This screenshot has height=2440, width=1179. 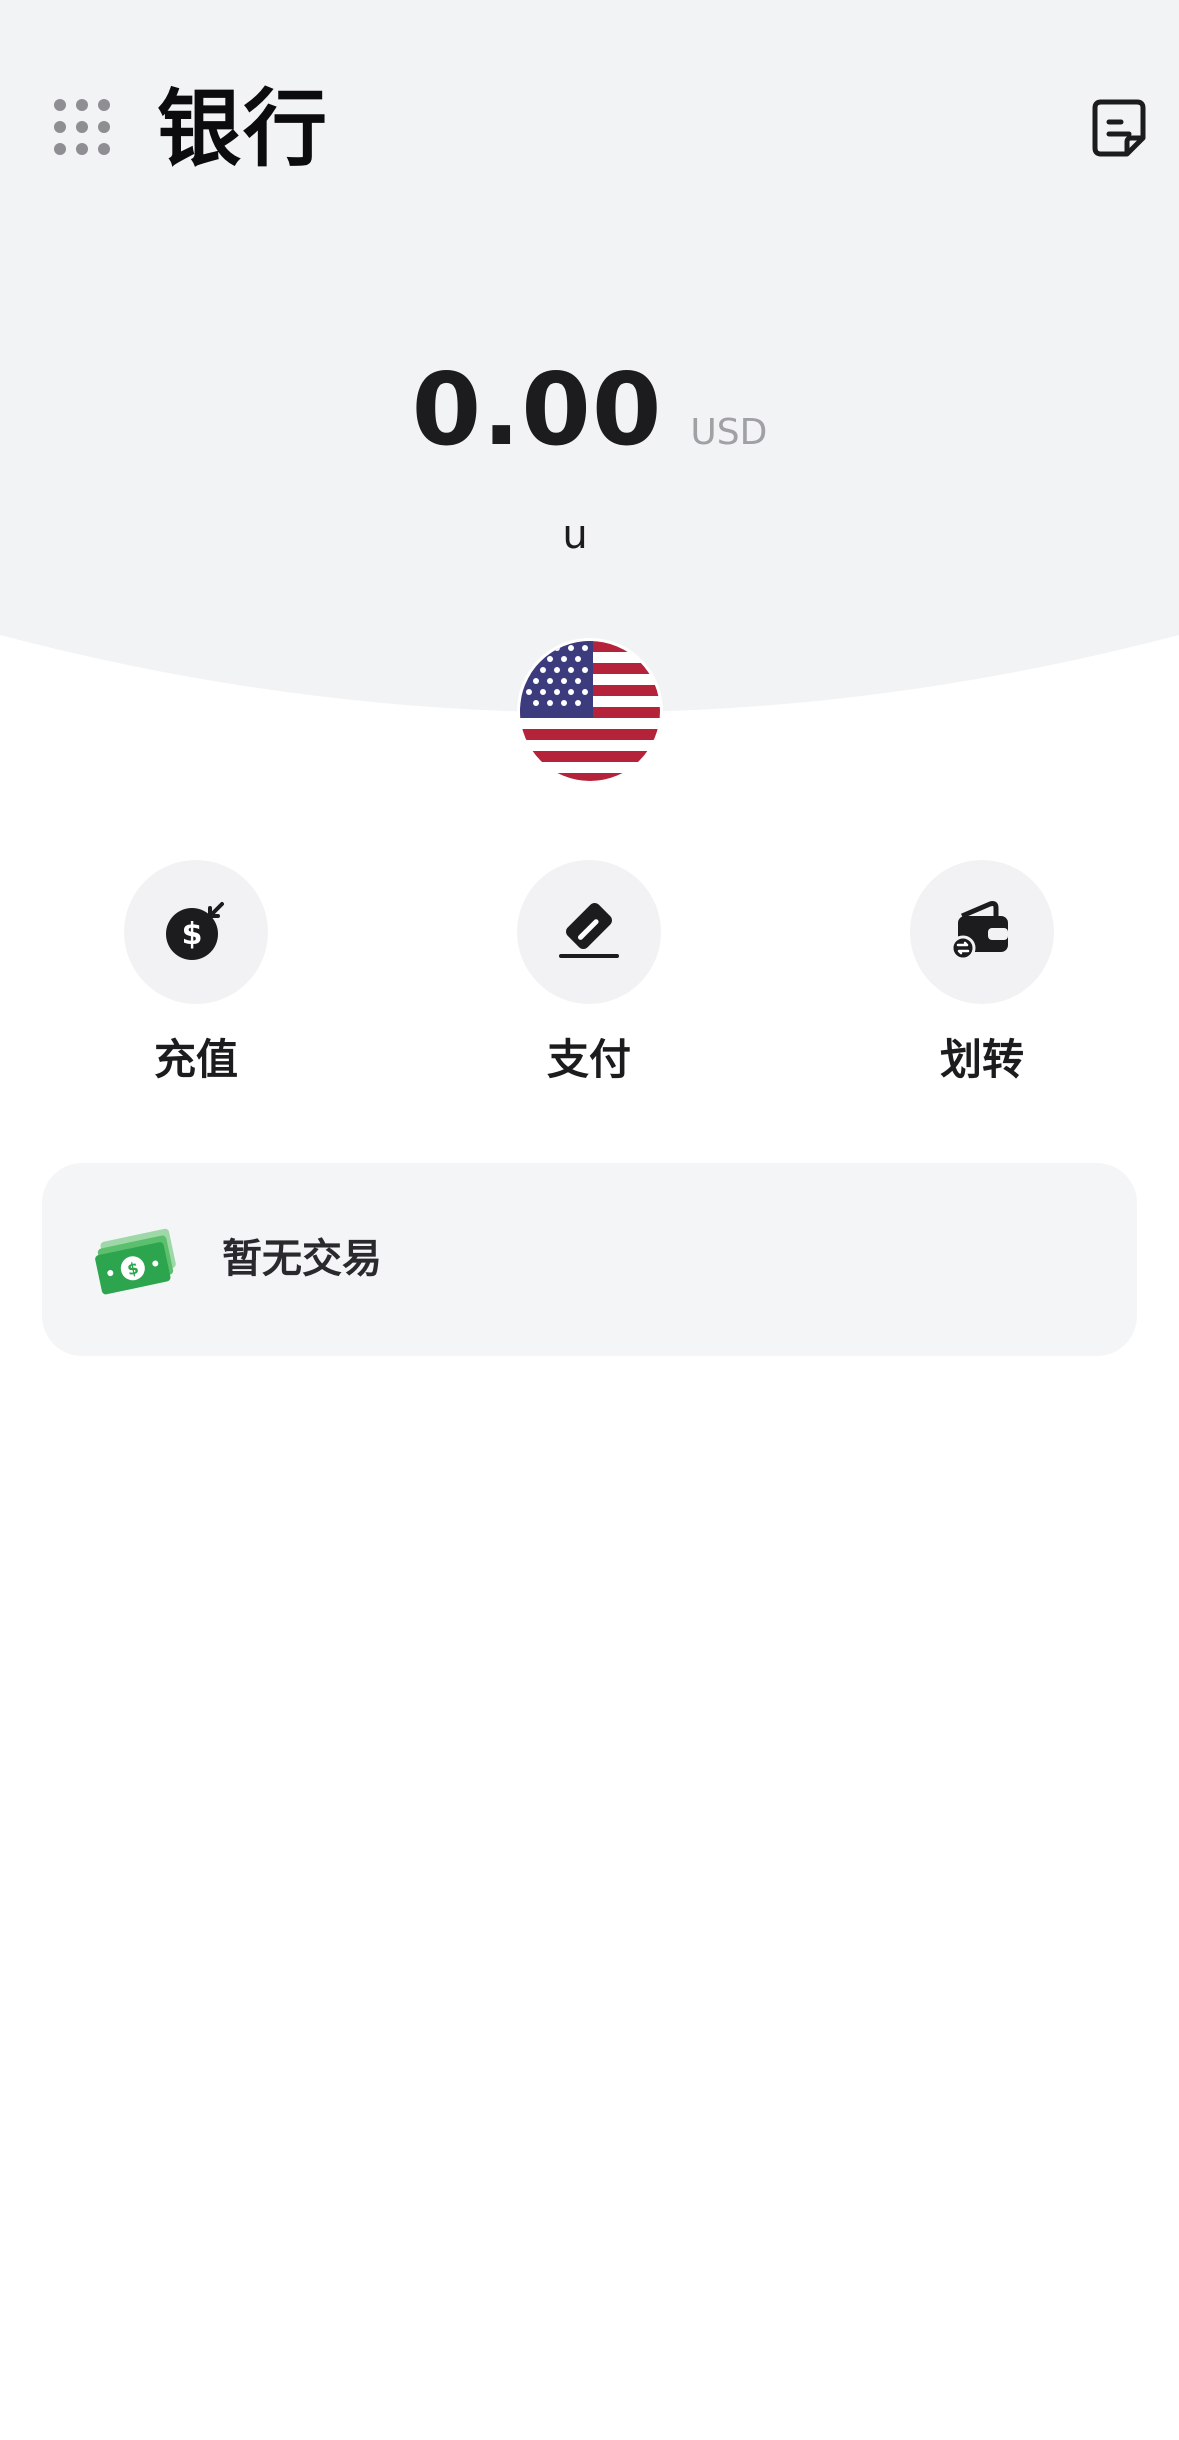 I want to click on transfer-icon-circle, so click(x=982, y=932).